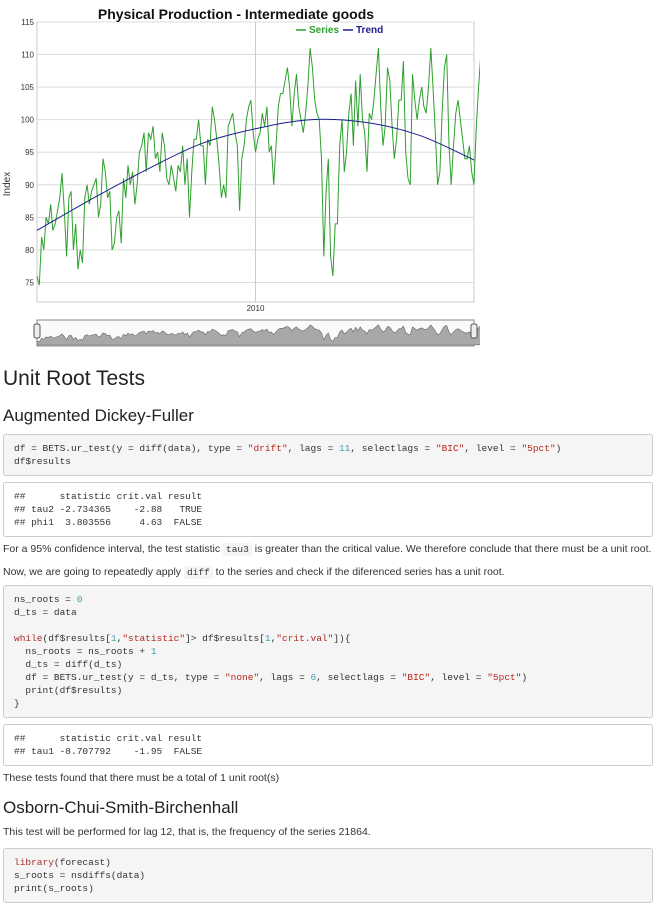 This screenshot has height=903, width=655. Describe the element at coordinates (29, 217) in the screenshot. I see `y-tick-label: 85` at that location.